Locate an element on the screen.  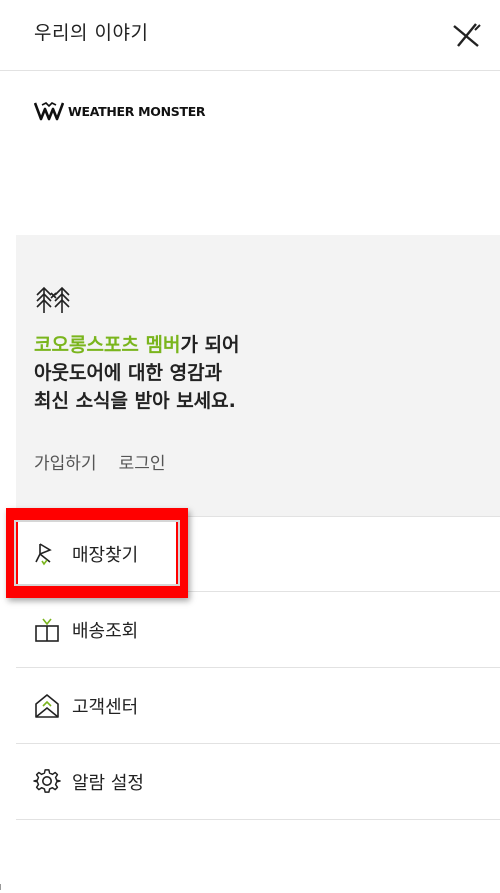
delivery-box-icon is located at coordinates (47, 630).